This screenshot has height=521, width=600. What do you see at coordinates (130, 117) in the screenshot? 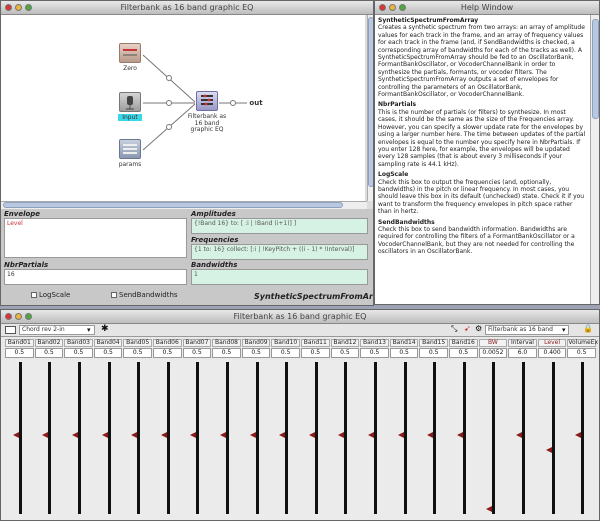
I see `input-node-label: Input` at bounding box center [130, 117].